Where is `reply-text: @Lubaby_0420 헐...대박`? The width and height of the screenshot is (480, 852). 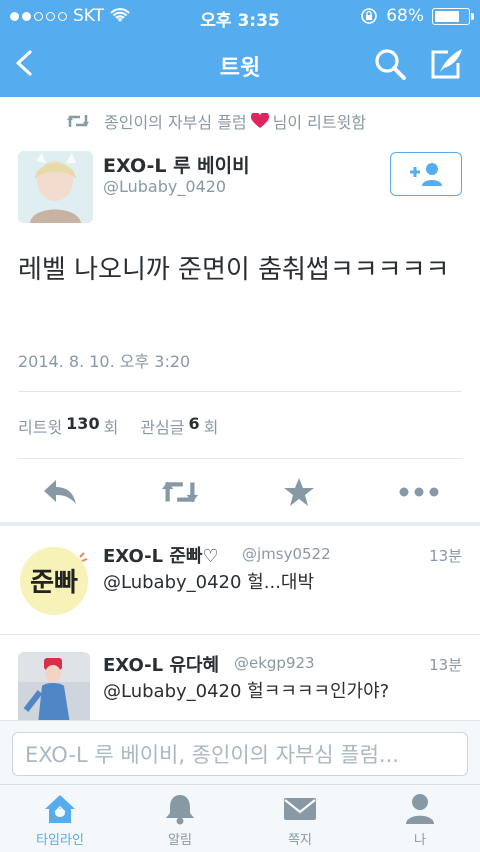 reply-text: @Lubaby_0420 헐...대박 is located at coordinates (209, 582).